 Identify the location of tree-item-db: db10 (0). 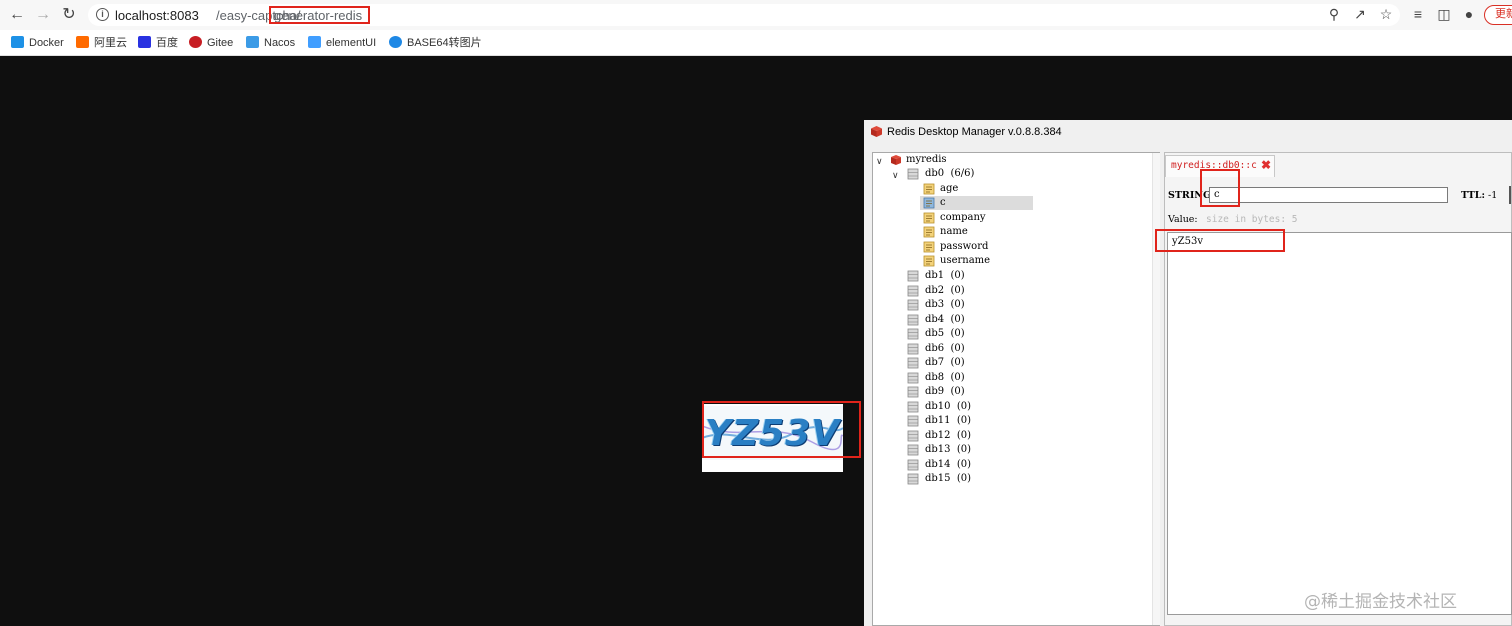
(948, 407).